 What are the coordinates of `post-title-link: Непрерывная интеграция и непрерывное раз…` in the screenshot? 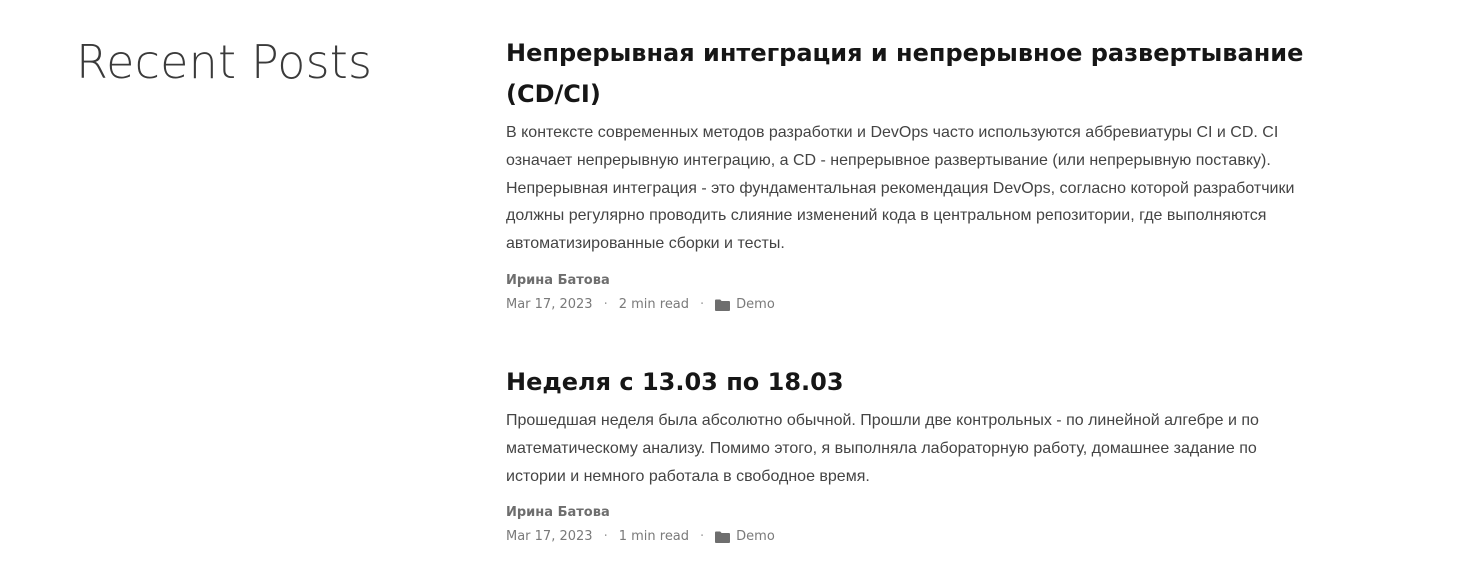 It's located at (916, 74).